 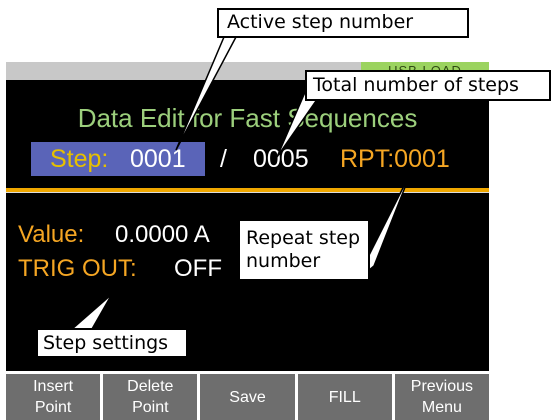 I want to click on value-field: 0.0000 A, so click(x=162, y=235).